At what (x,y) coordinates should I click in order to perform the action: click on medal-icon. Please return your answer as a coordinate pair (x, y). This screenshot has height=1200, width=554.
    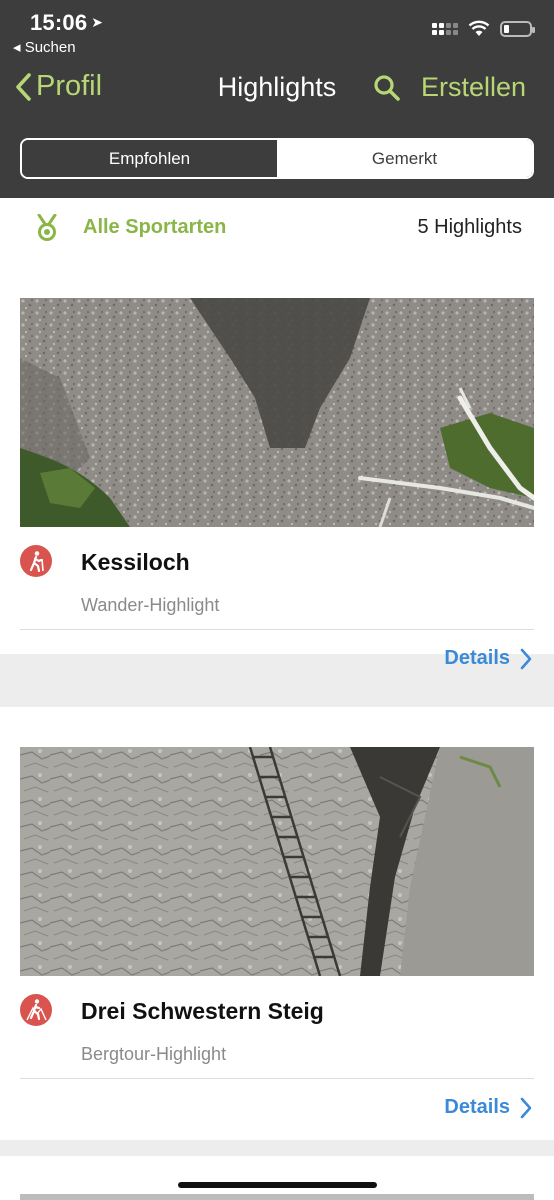
    Looking at the image, I should click on (47, 227).